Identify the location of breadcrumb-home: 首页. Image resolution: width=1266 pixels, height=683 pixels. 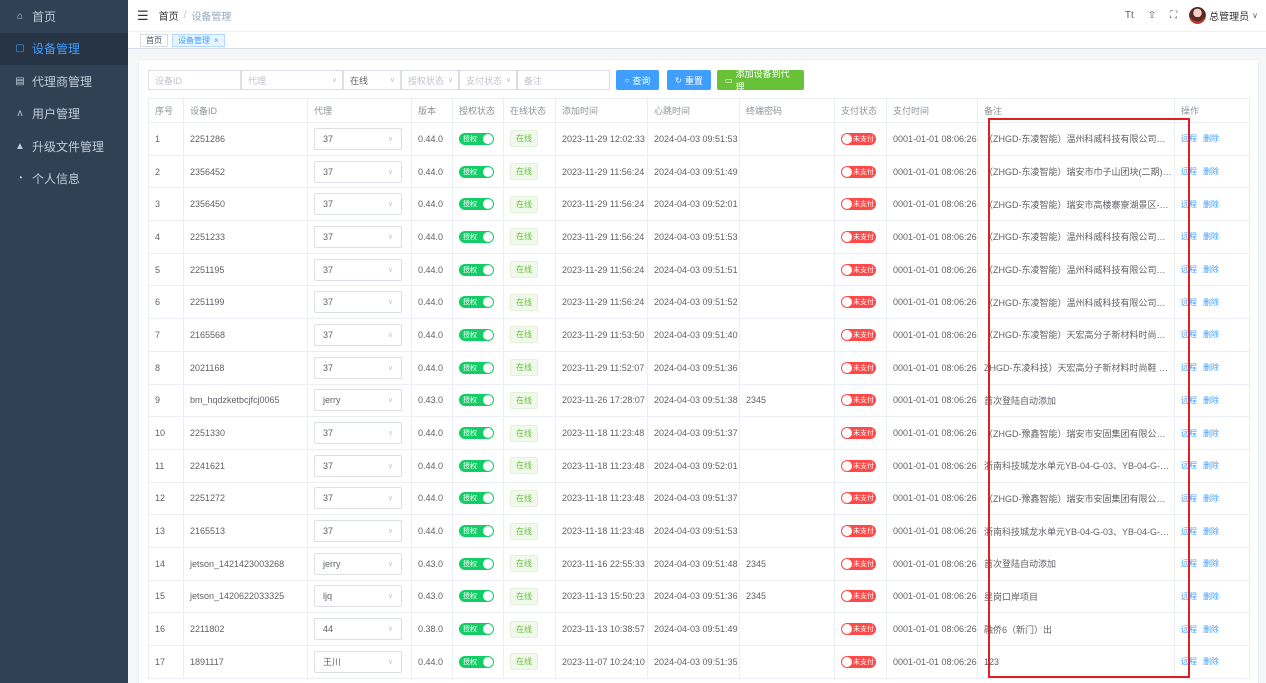
(169, 15).